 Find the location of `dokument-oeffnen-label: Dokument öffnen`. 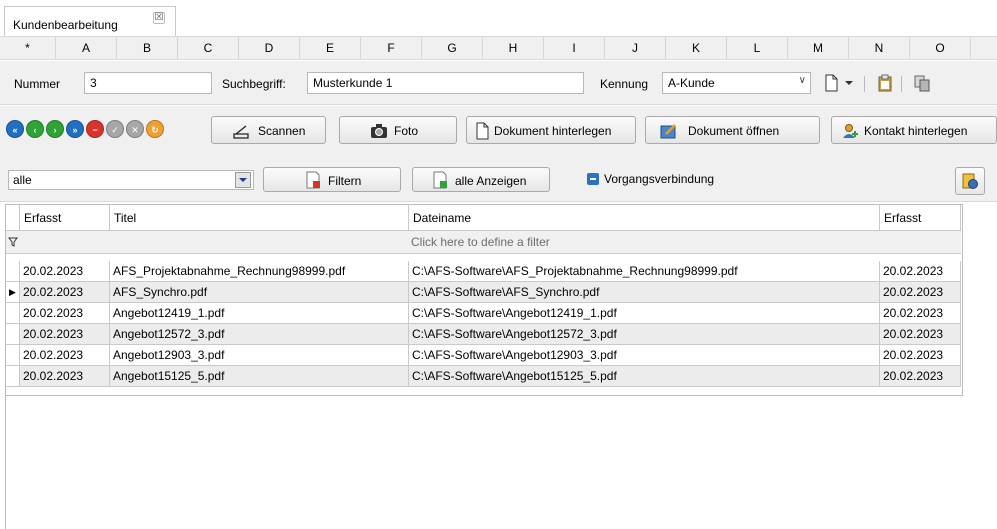

dokument-oeffnen-label: Dokument öffnen is located at coordinates (734, 131).